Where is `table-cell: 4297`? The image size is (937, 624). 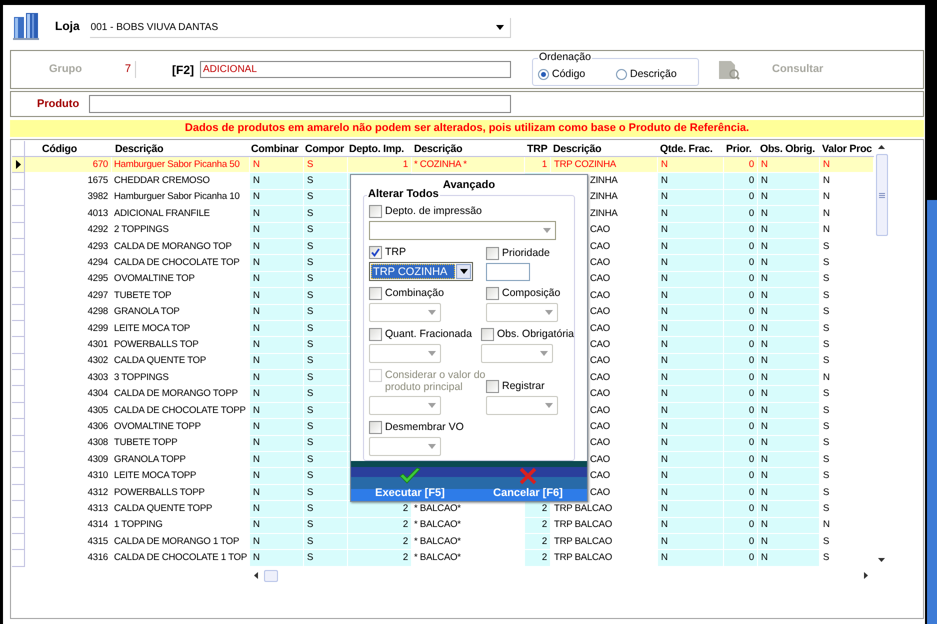 table-cell: 4297 is located at coordinates (98, 296).